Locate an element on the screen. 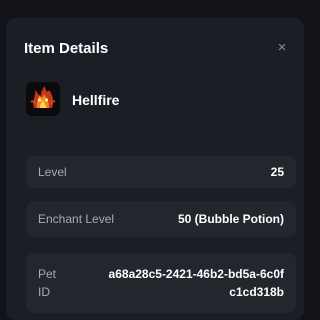  flaming-creature-icon is located at coordinates (43, 99).